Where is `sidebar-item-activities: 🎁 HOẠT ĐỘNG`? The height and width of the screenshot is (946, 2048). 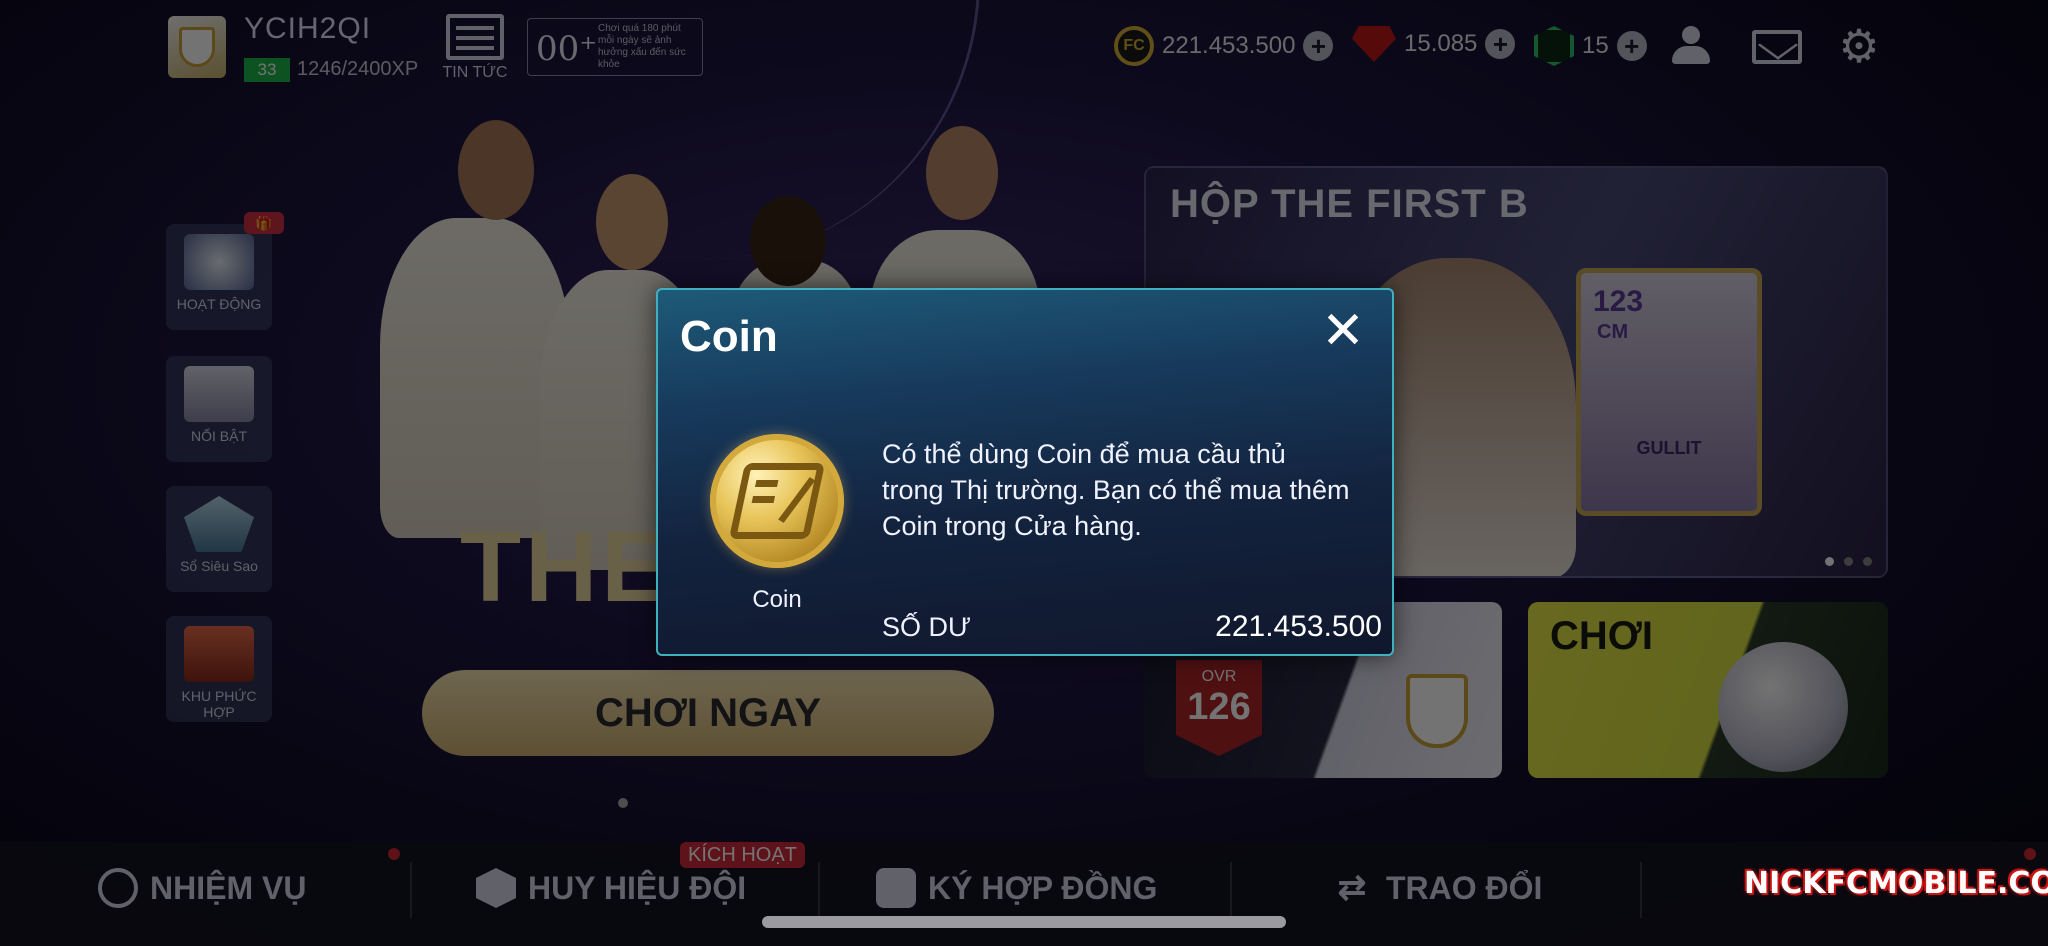 sidebar-item-activities: 🎁 HOẠT ĐỘNG is located at coordinates (225, 271).